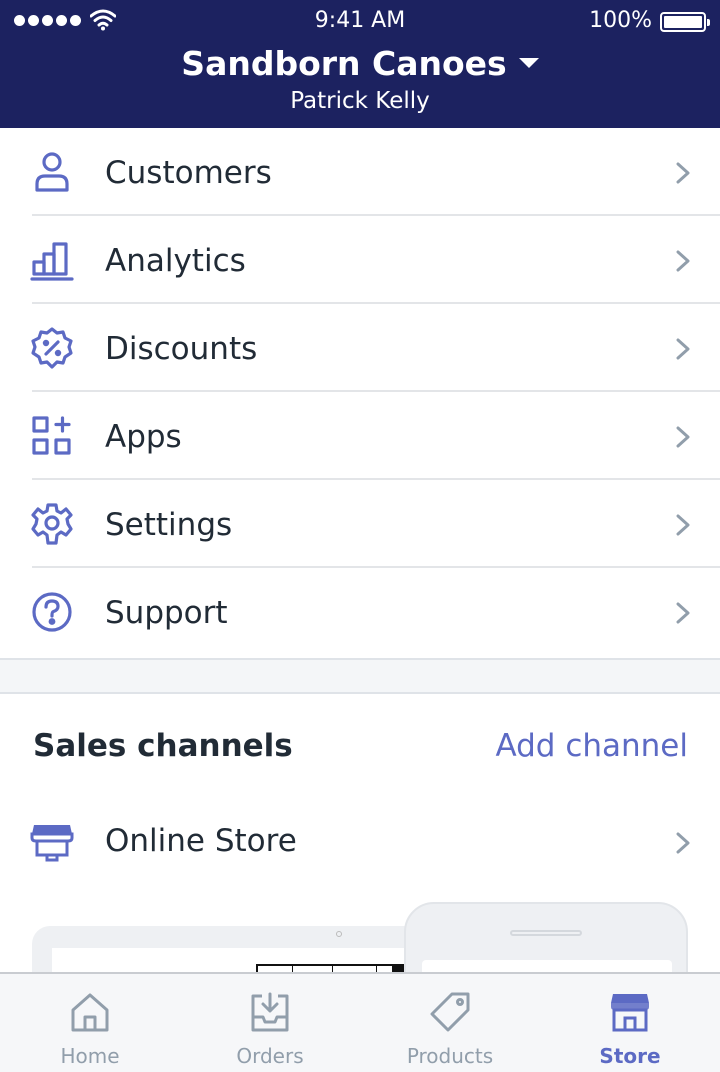 Image resolution: width=720 pixels, height=1072 pixels. What do you see at coordinates (360, 612) in the screenshot?
I see `menu-item-support: Support` at bounding box center [360, 612].